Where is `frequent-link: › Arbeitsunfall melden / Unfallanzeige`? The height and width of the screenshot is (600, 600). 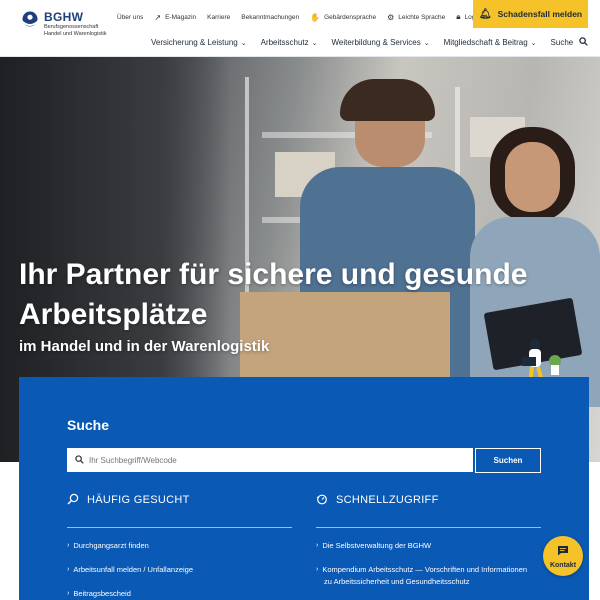
frequent-link: › Arbeitsunfall melden / Unfallanzeige is located at coordinates (179, 570).